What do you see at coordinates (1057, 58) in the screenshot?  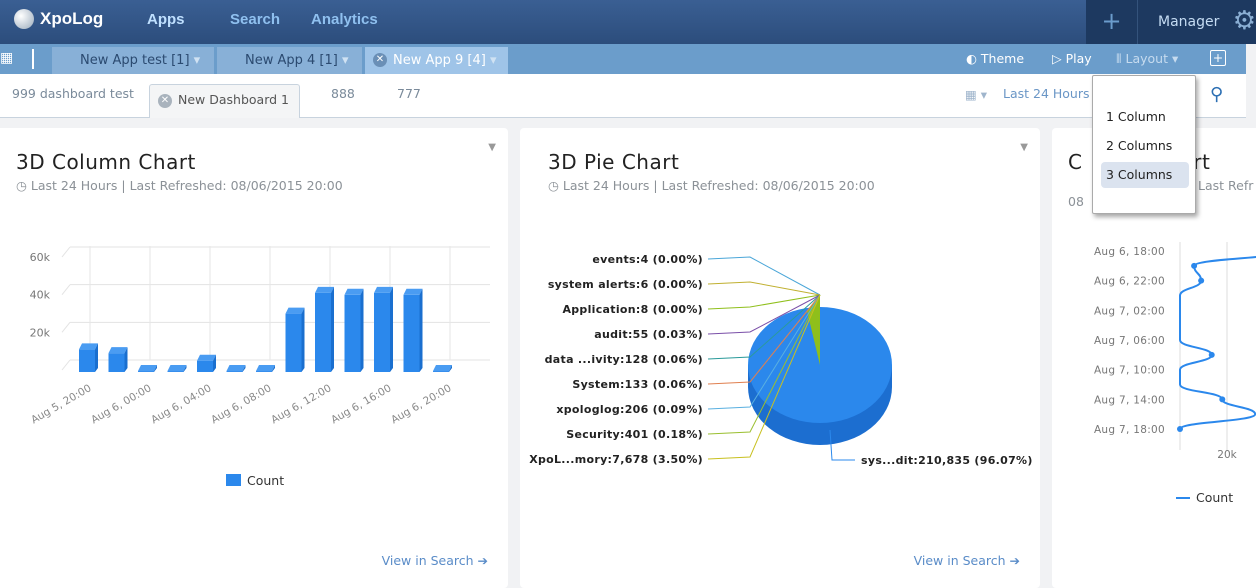 I see `play-icon: ▷` at bounding box center [1057, 58].